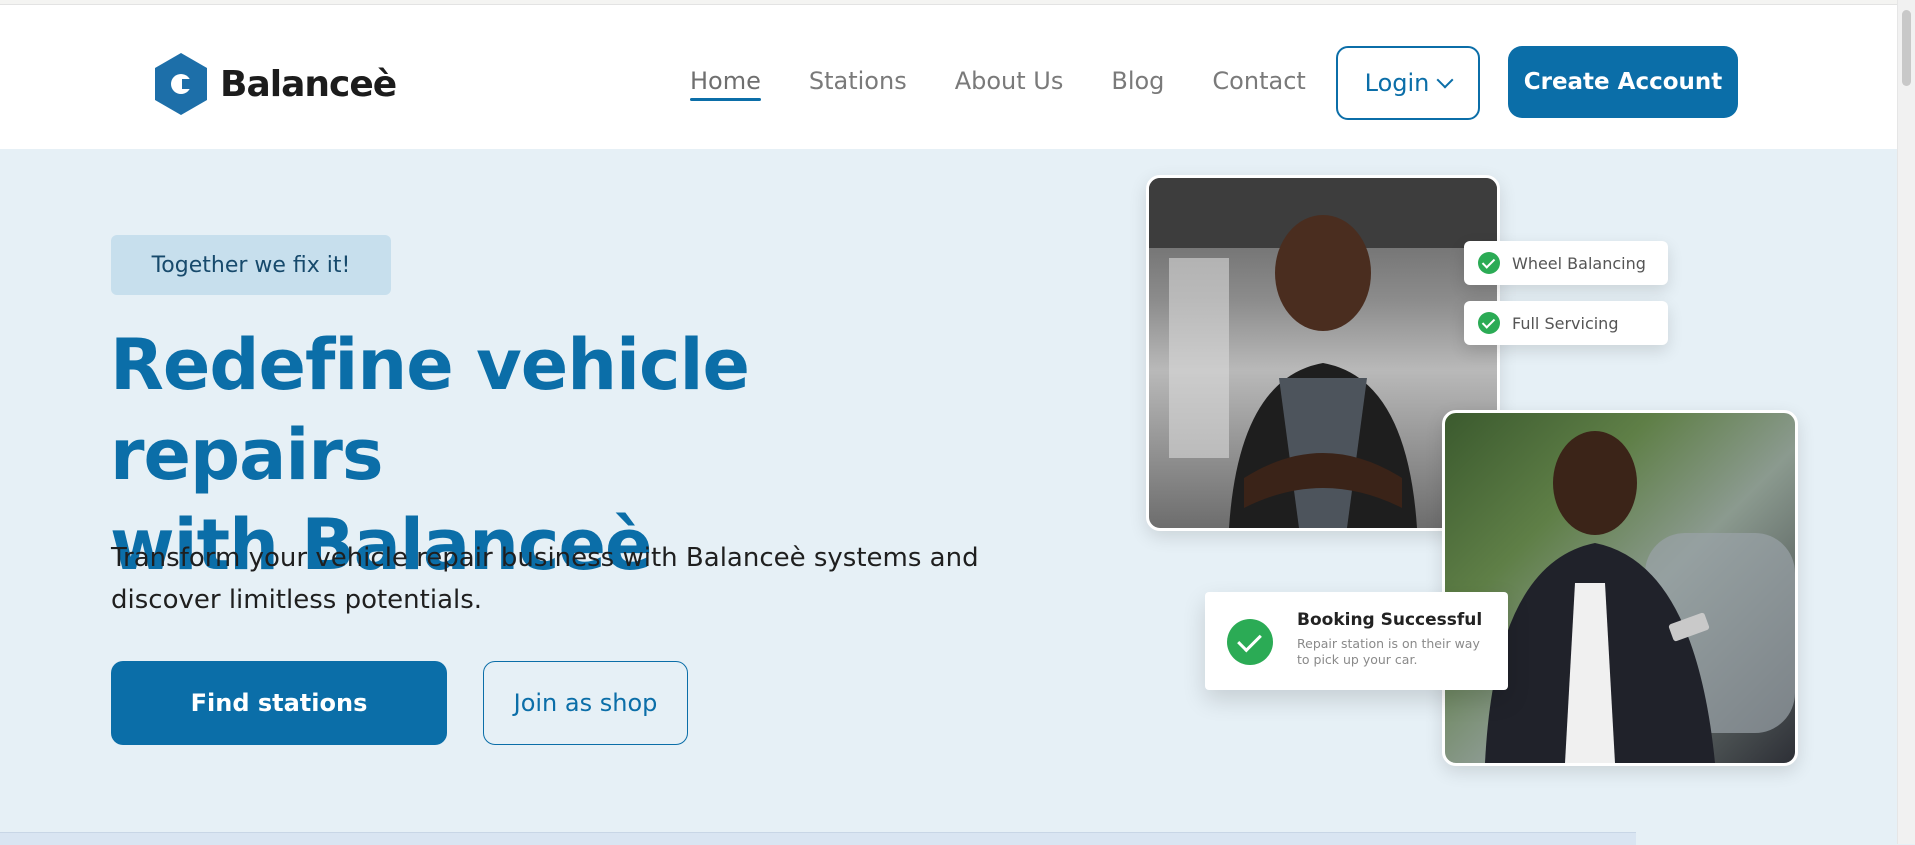  I want to click on nav-blog: Blog, so click(1137, 84).